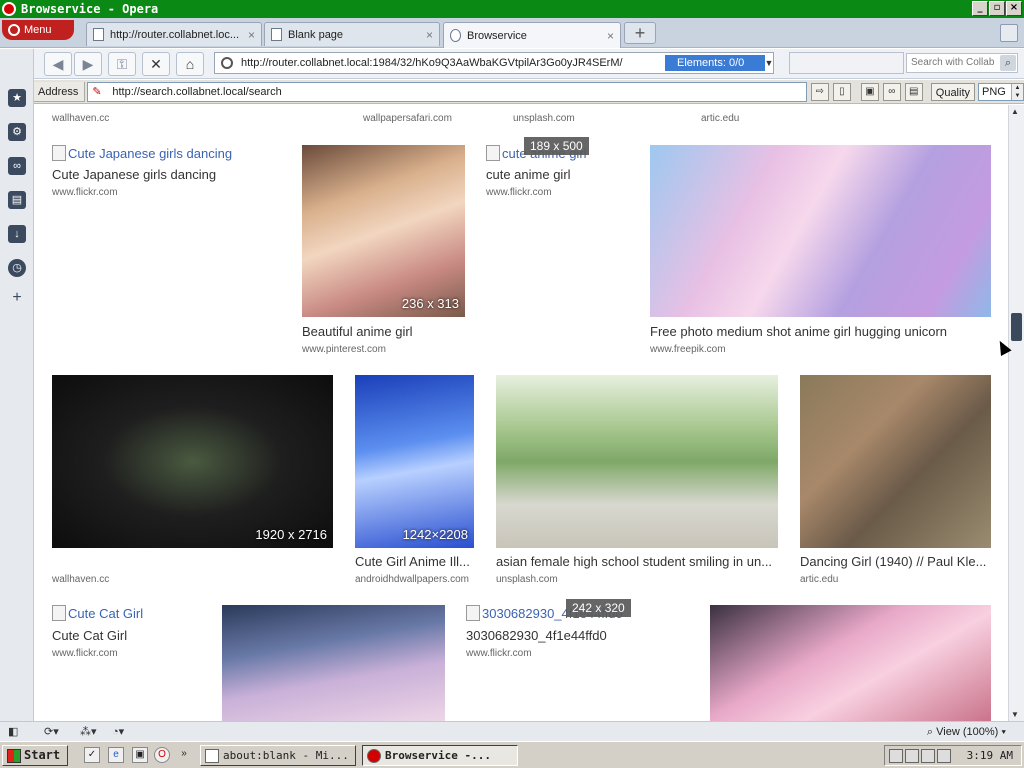 This screenshot has width=1024, height=768. Describe the element at coordinates (561, 174) in the screenshot. I see `result-title: cute anime girl` at that location.